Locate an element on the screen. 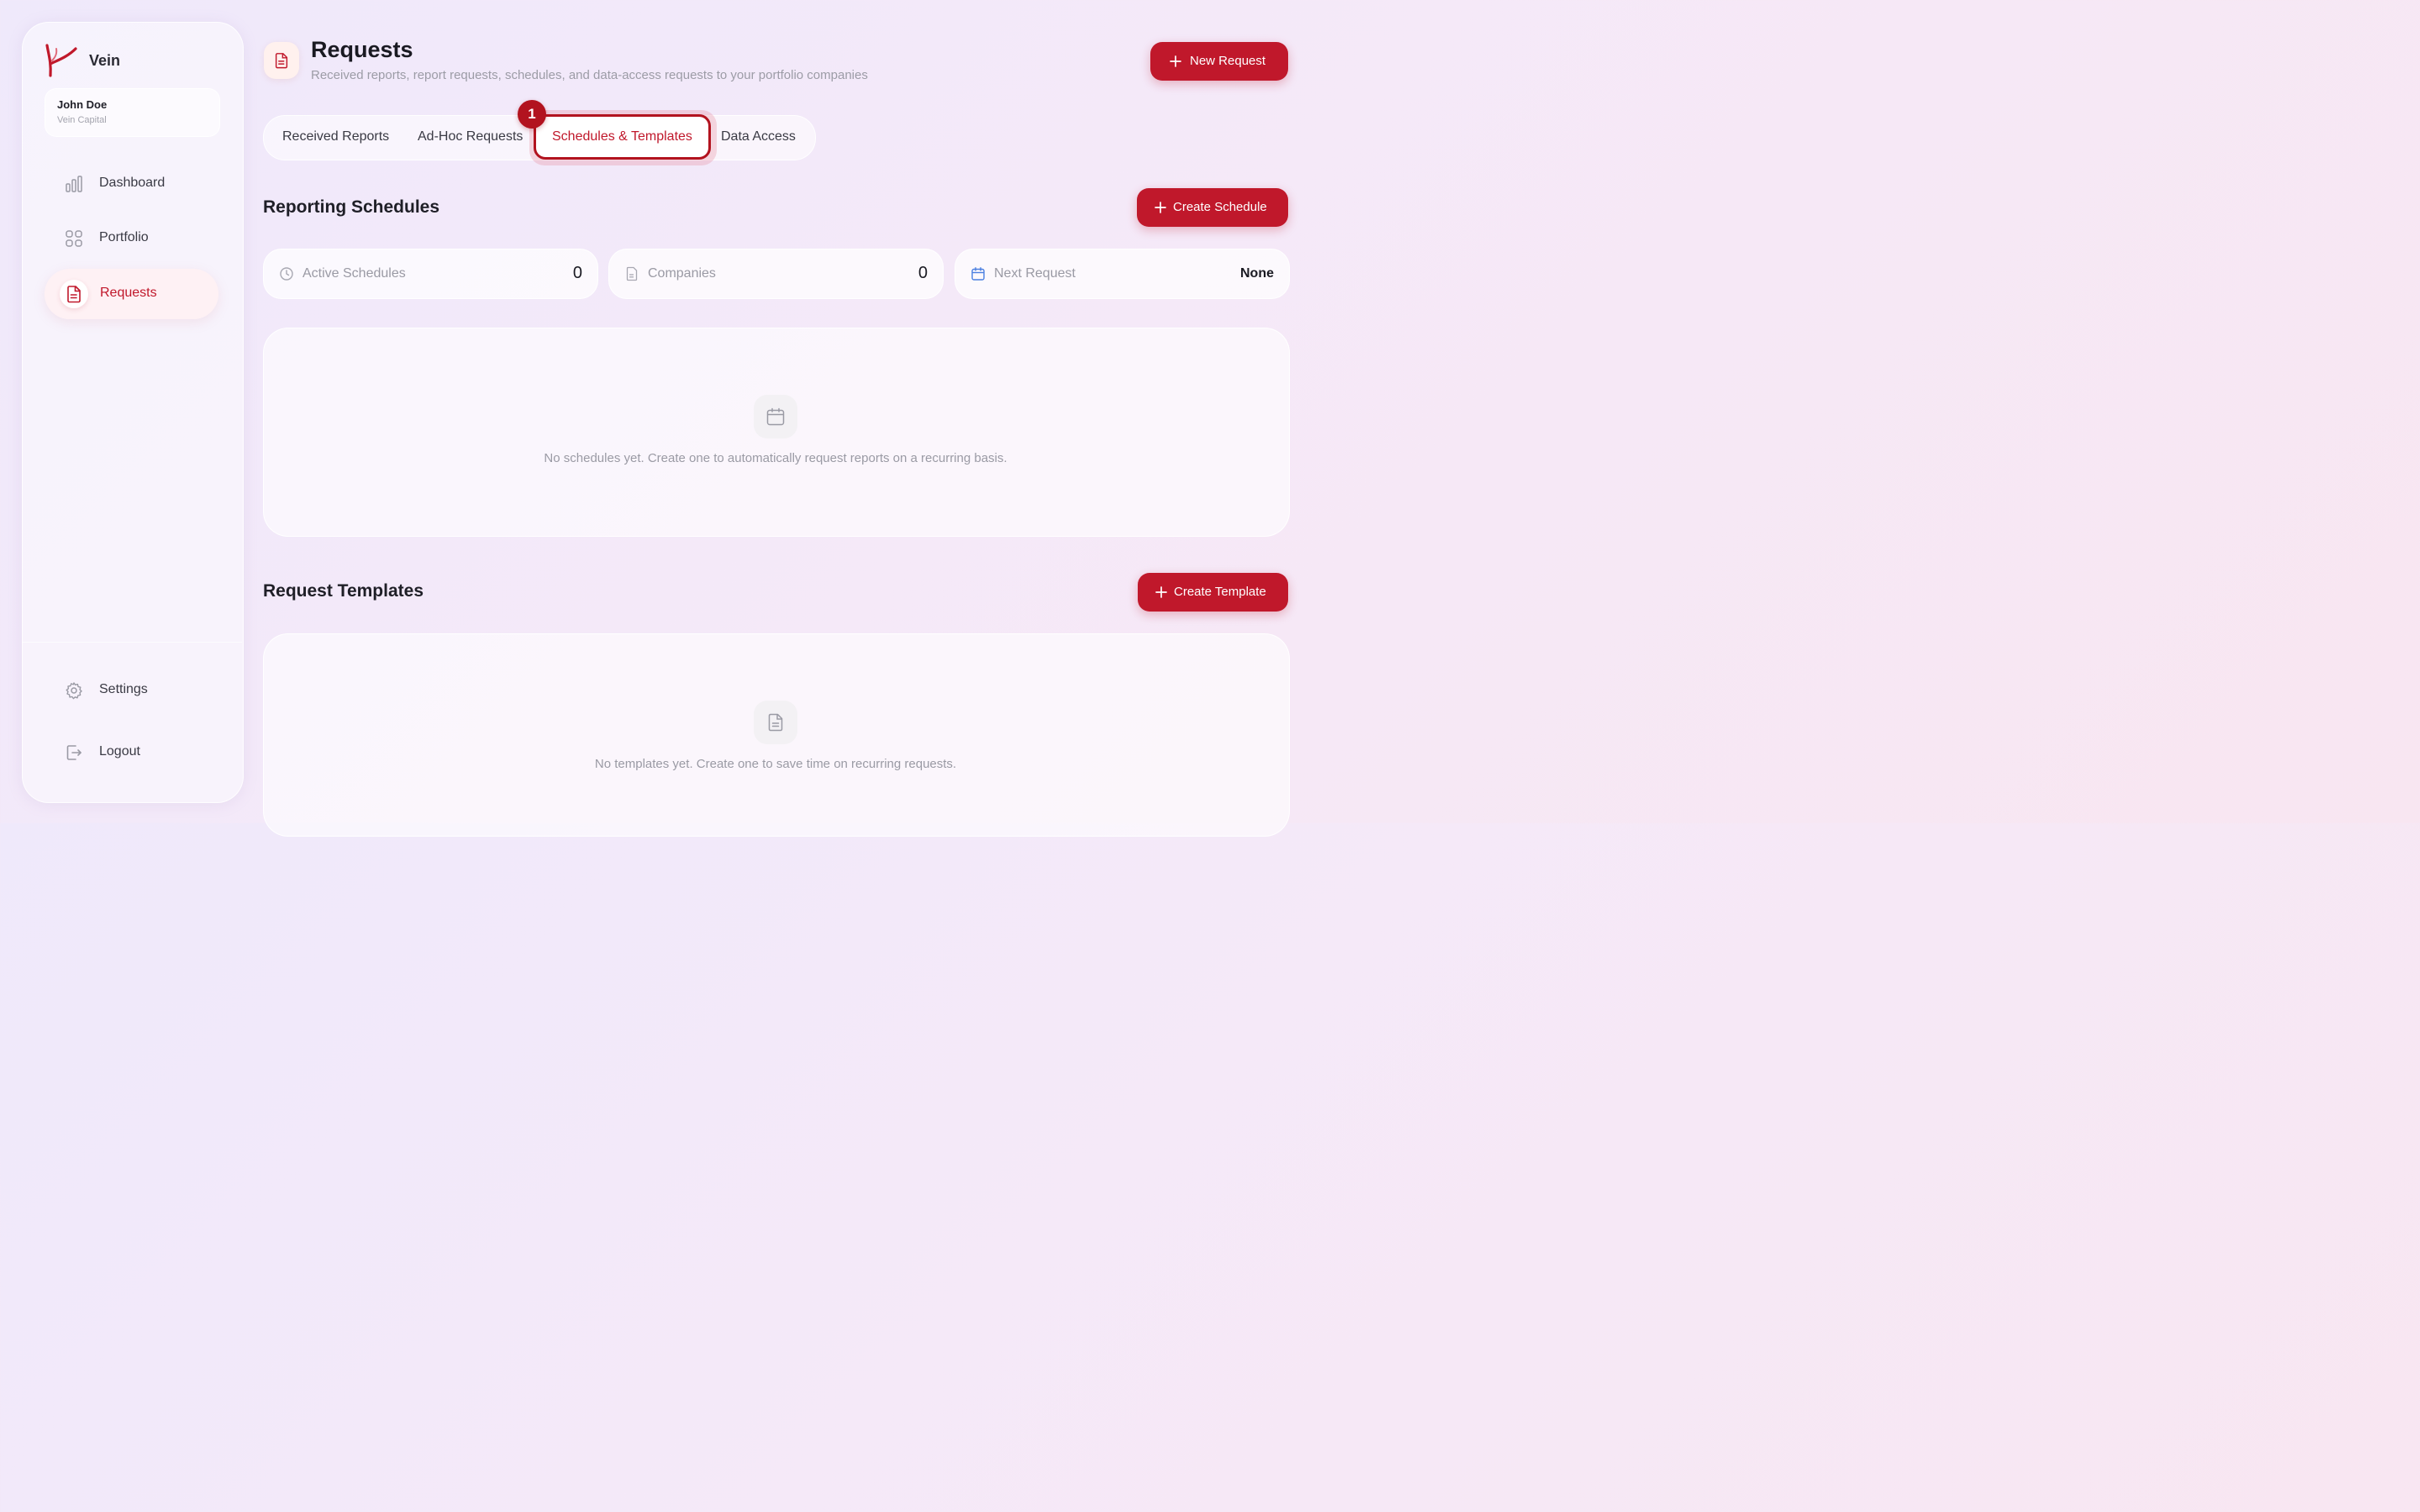 This screenshot has width=2420, height=1512. sidebar-item-portfolio: Portfolio is located at coordinates (131, 238).